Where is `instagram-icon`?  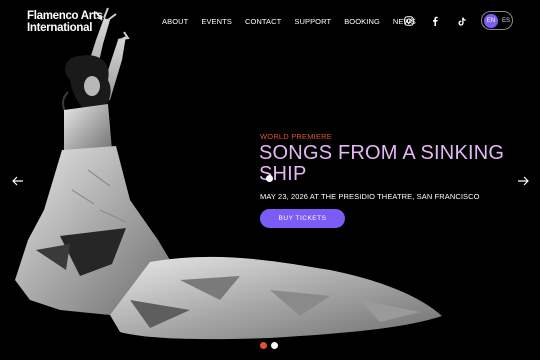 instagram-icon is located at coordinates (409, 21).